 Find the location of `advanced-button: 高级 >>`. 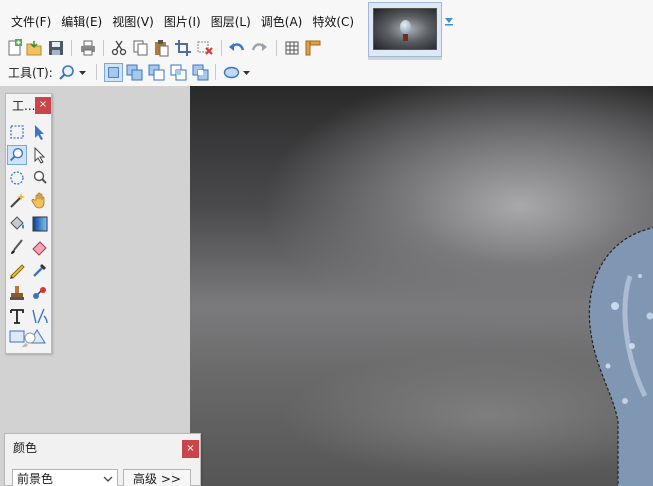

advanced-button: 高级 >> is located at coordinates (157, 477).